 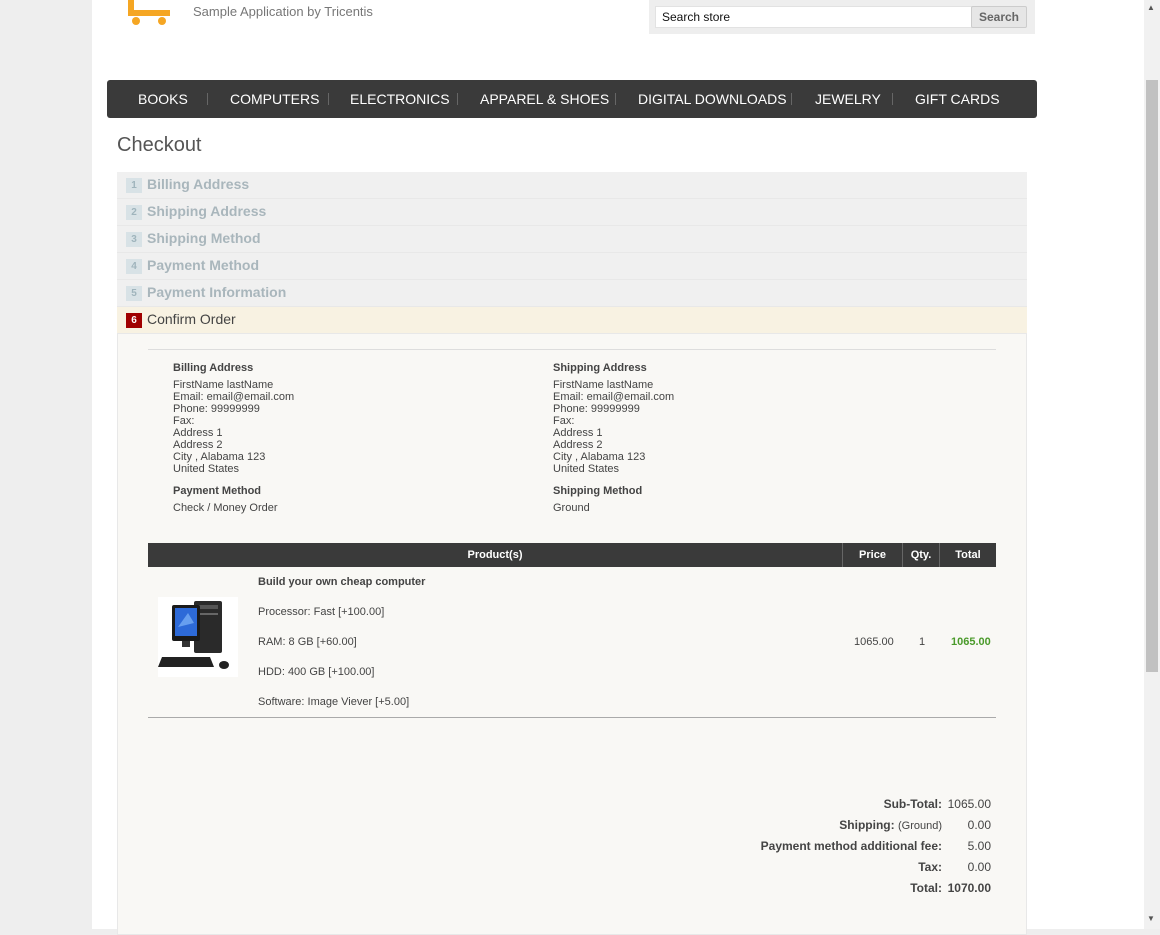 What do you see at coordinates (150, 13) in the screenshot?
I see `cart-logo-icon` at bounding box center [150, 13].